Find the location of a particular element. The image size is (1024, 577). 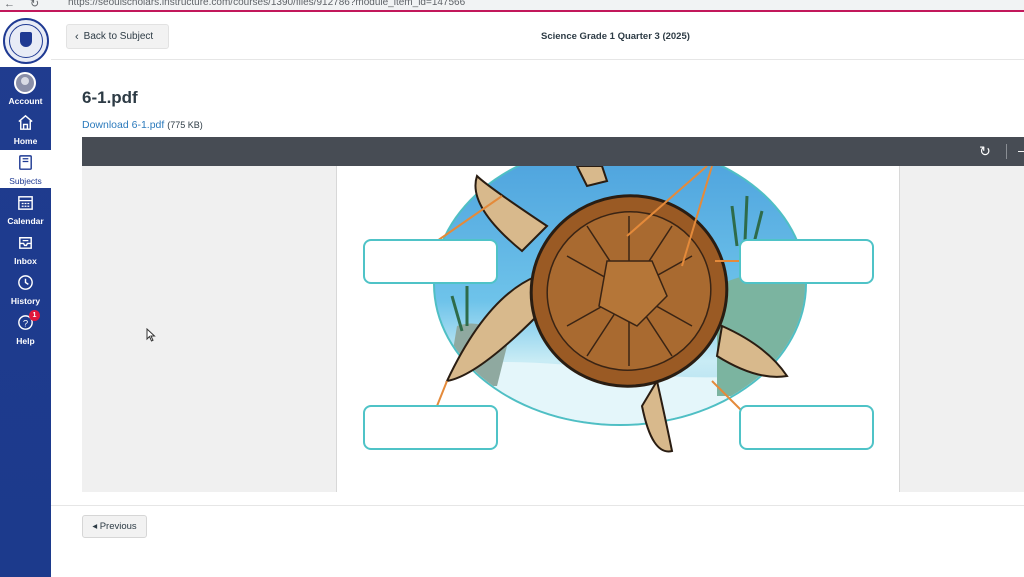

nav-item-history: History is located at coordinates (25, 289).